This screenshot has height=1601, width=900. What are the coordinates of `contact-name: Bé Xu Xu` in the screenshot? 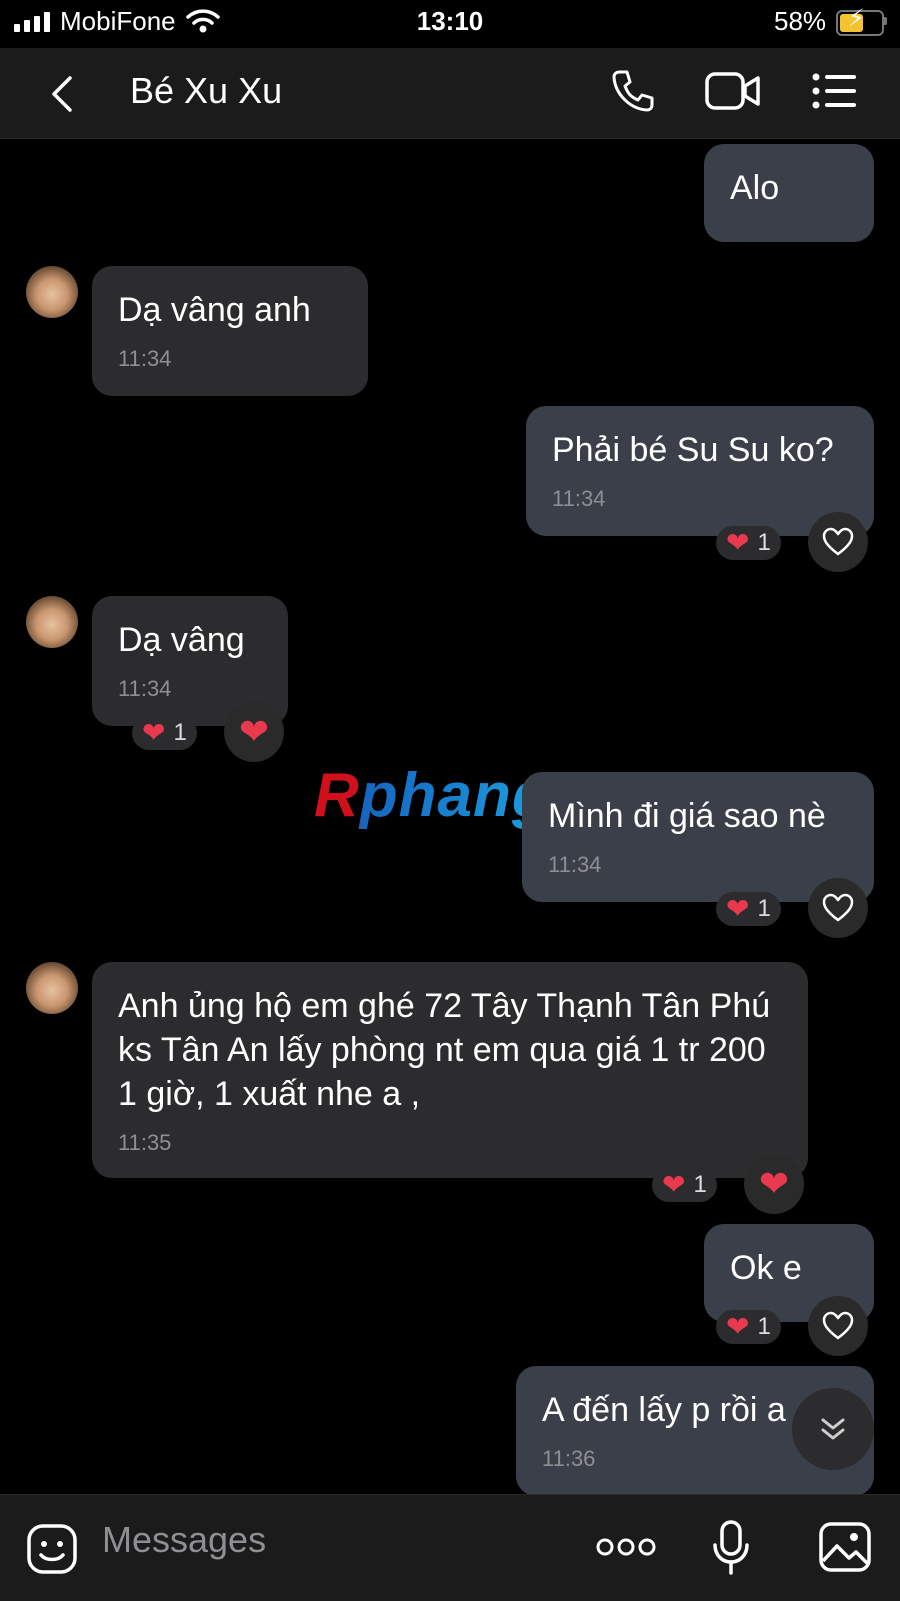 It's located at (206, 91).